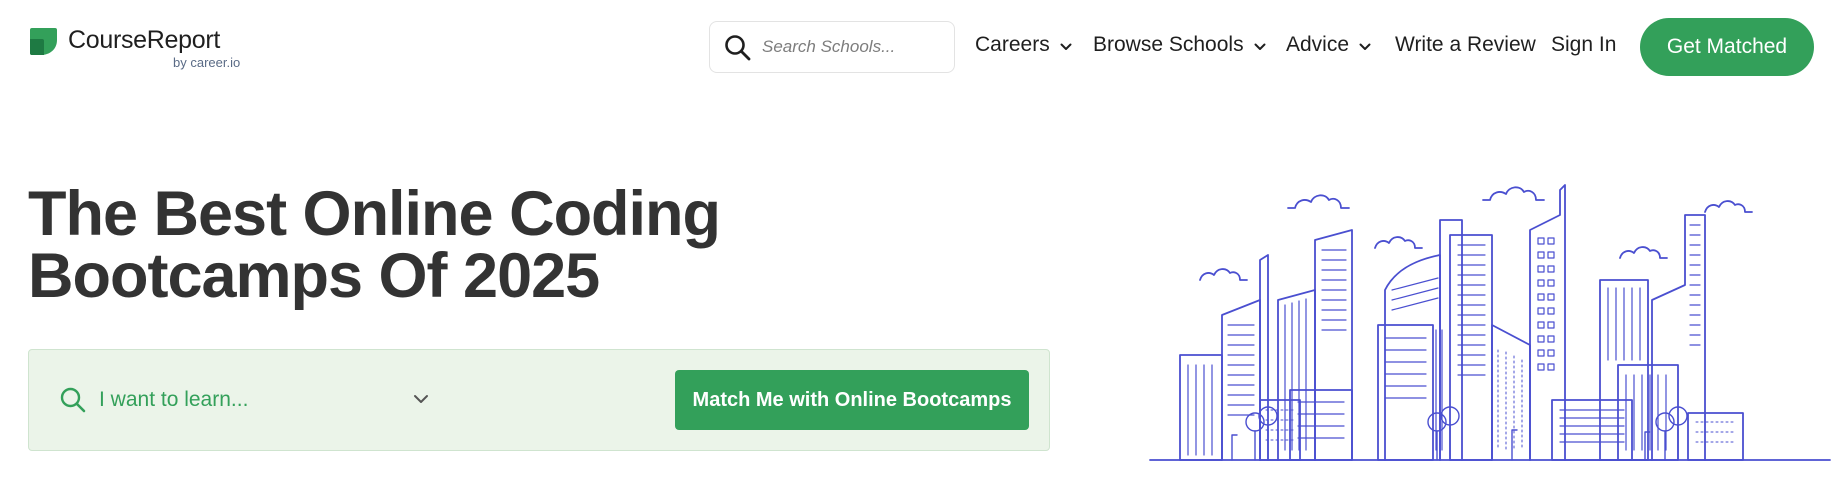 The height and width of the screenshot is (486, 1845). I want to click on coursereport-leaf-logo-icon, so click(43, 41).